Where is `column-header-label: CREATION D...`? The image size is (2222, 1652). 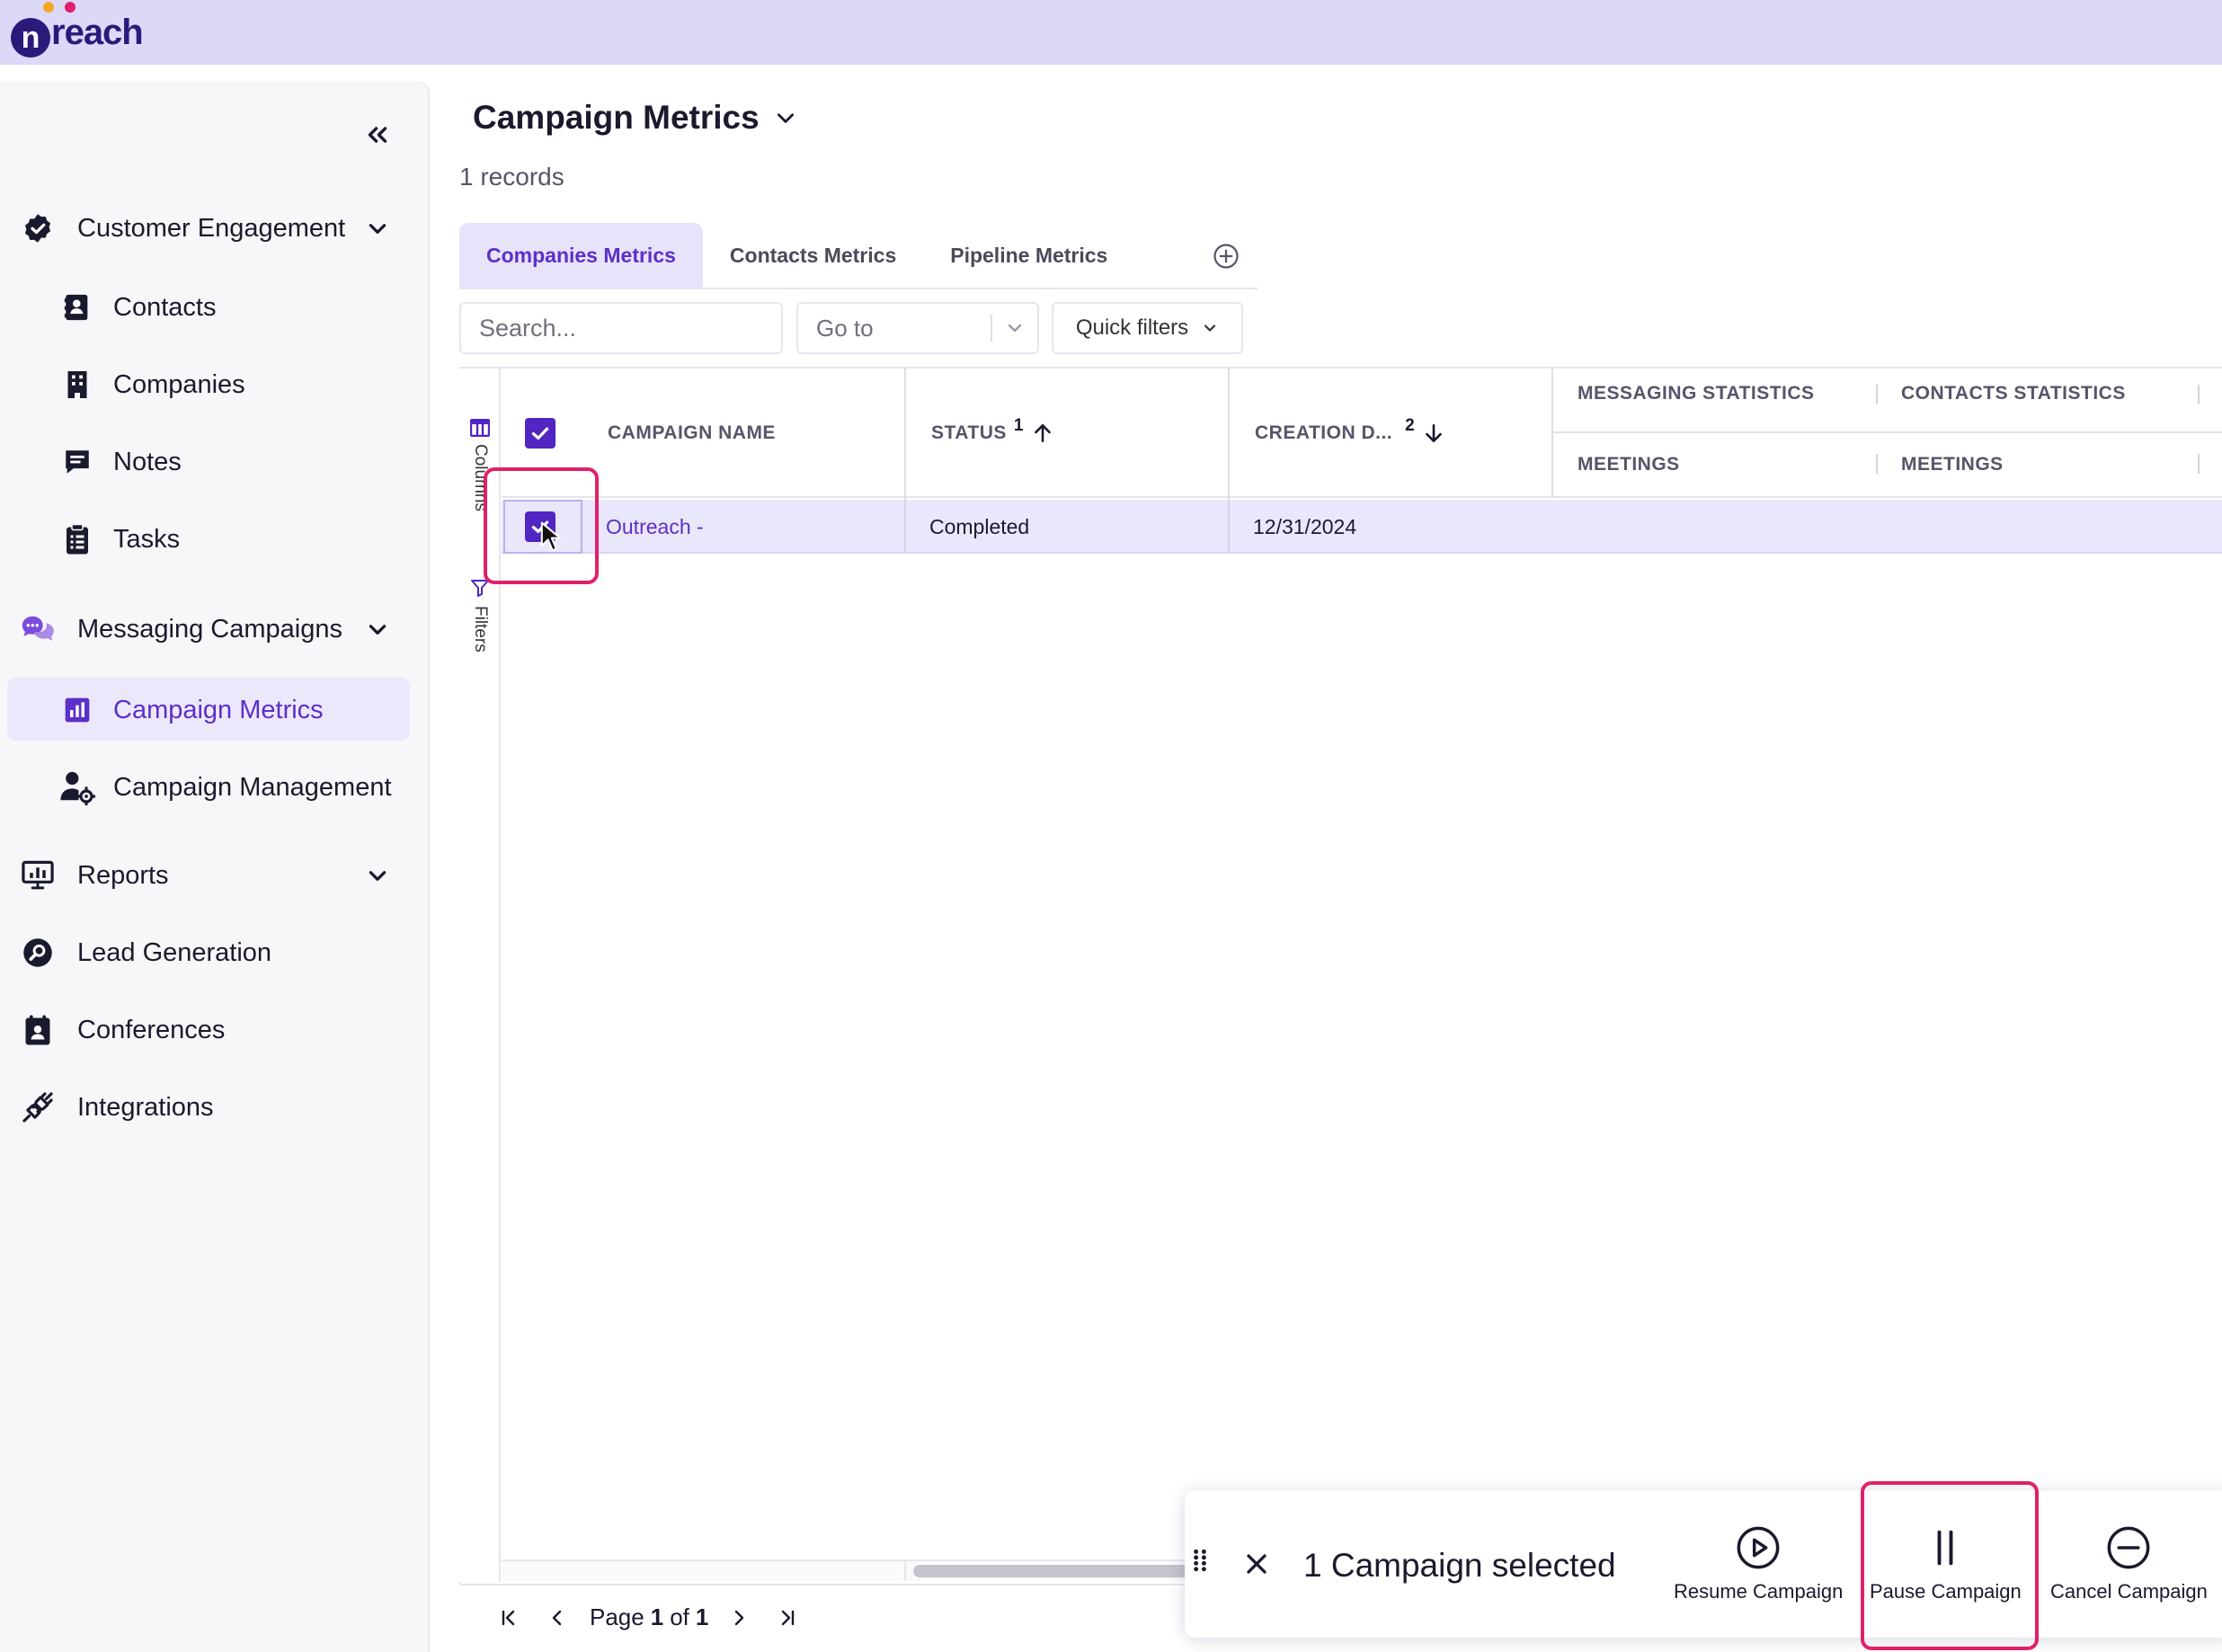
column-header-label: CREATION D... is located at coordinates (1324, 432).